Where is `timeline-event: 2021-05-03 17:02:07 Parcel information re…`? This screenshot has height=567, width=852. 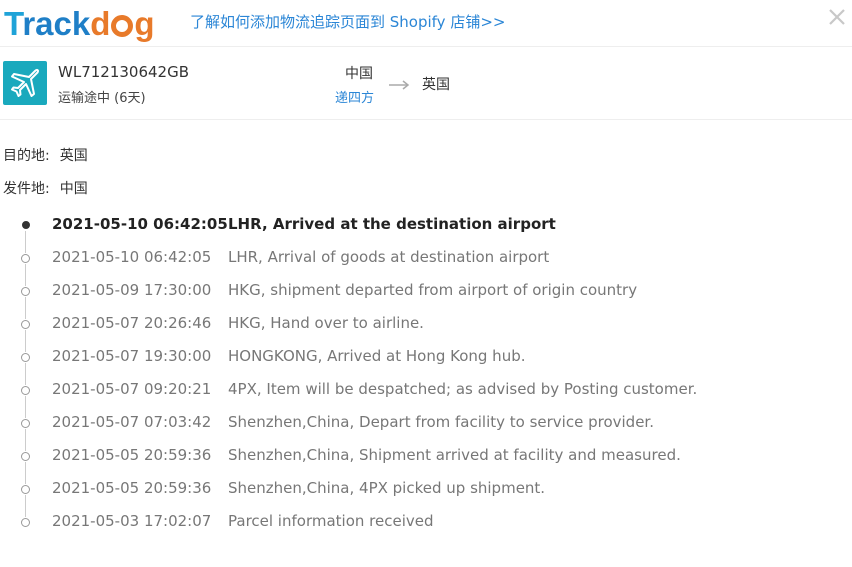
timeline-event: 2021-05-03 17:02:07 Parcel information re… is located at coordinates (426, 521).